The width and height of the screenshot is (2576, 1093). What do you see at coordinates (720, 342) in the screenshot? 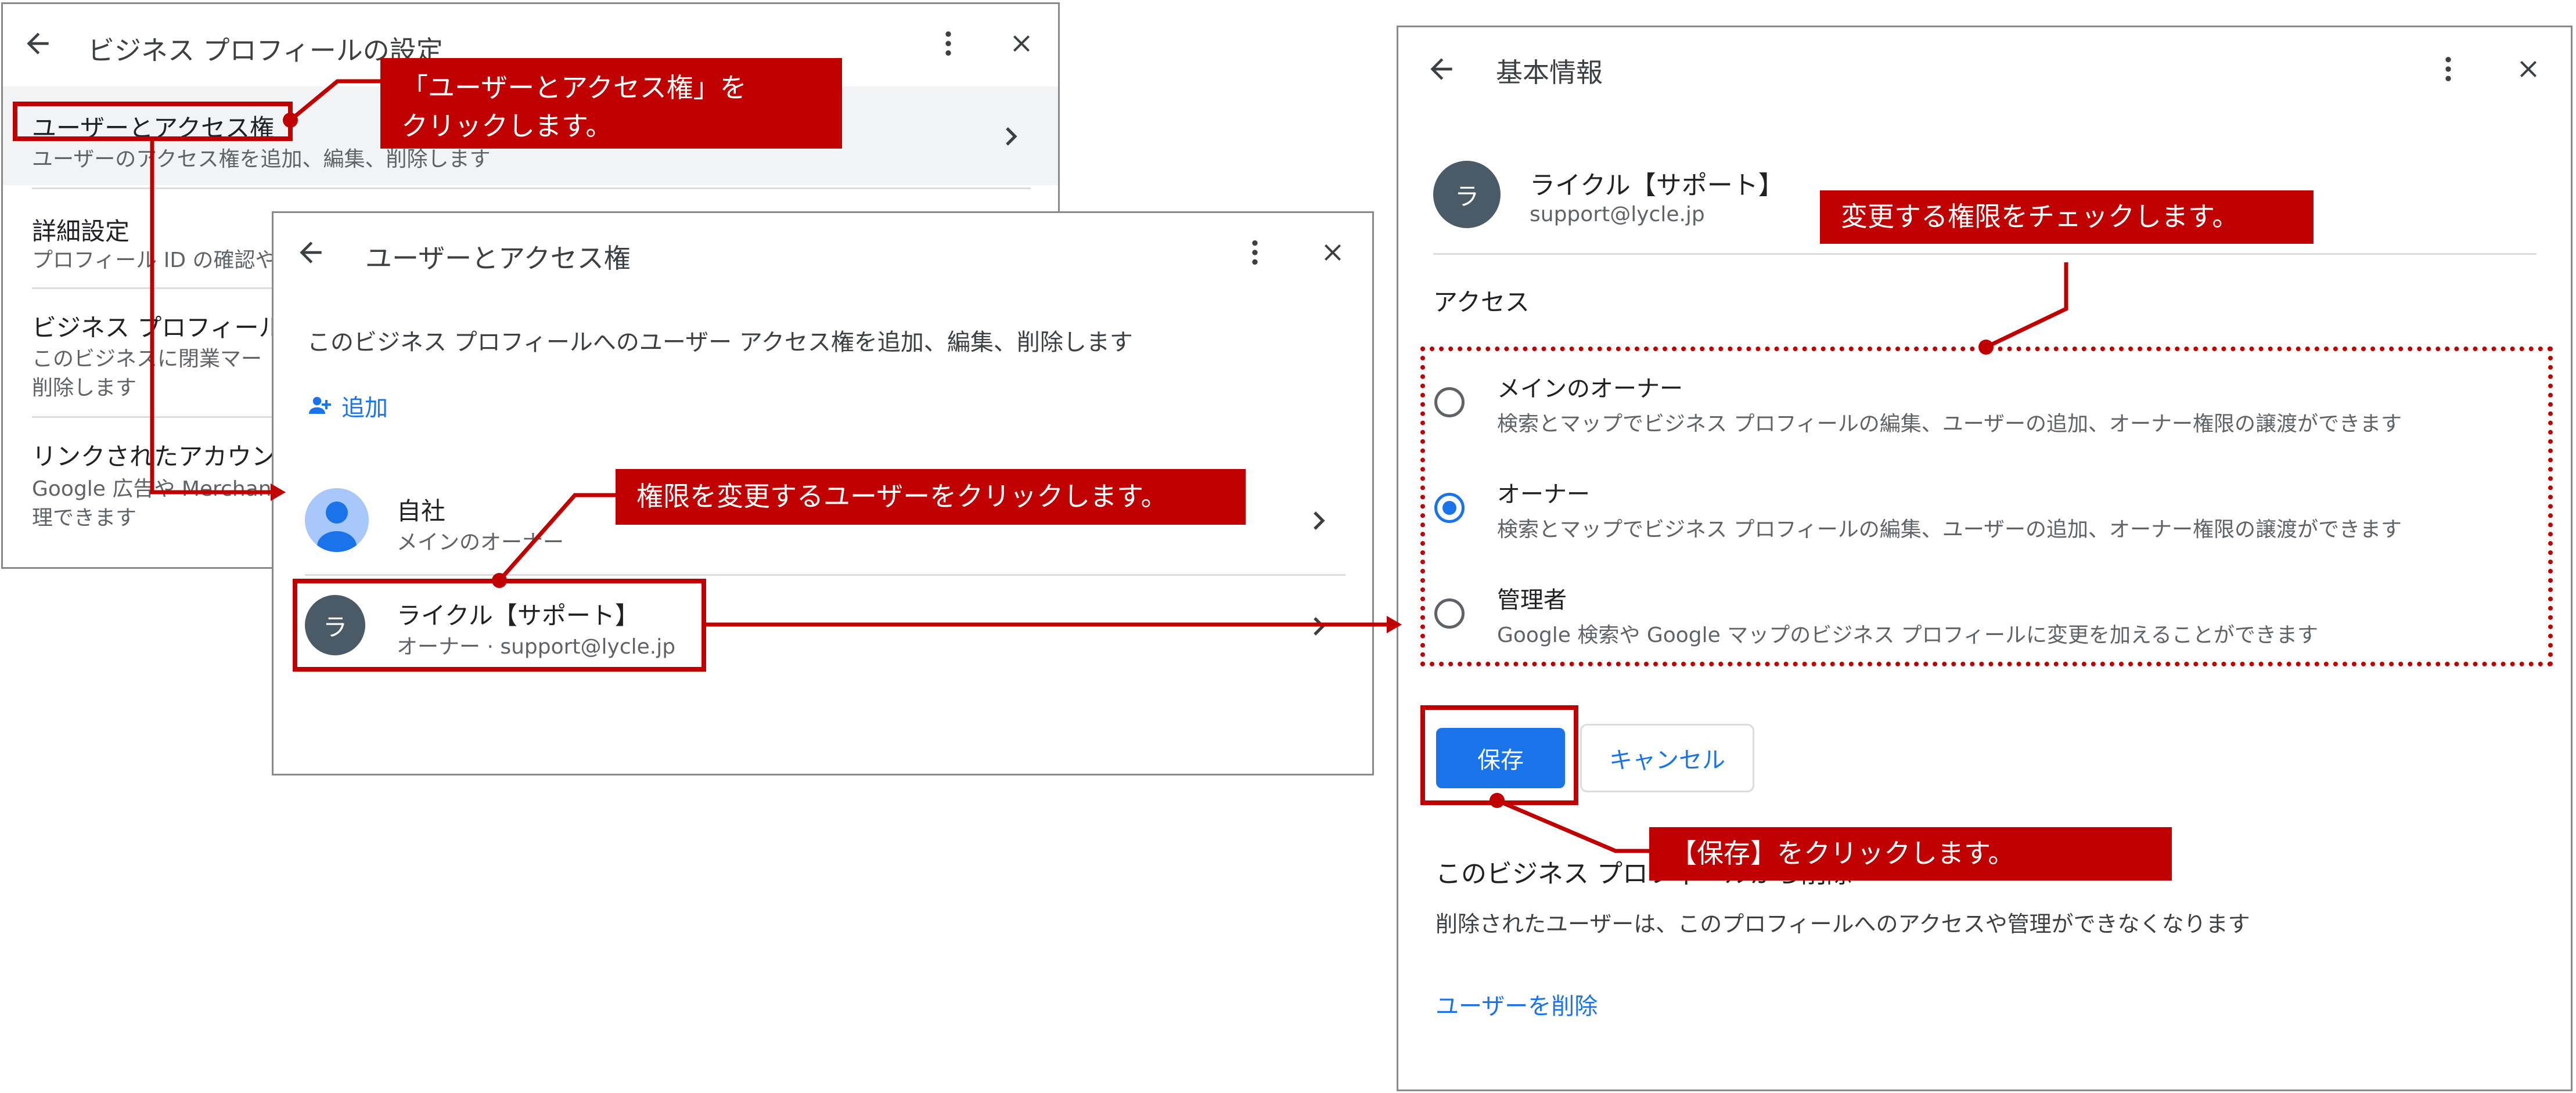
I see `description: このビジネス プロフィールへのユーザー アクセス権を追加、編集、削除します` at bounding box center [720, 342].